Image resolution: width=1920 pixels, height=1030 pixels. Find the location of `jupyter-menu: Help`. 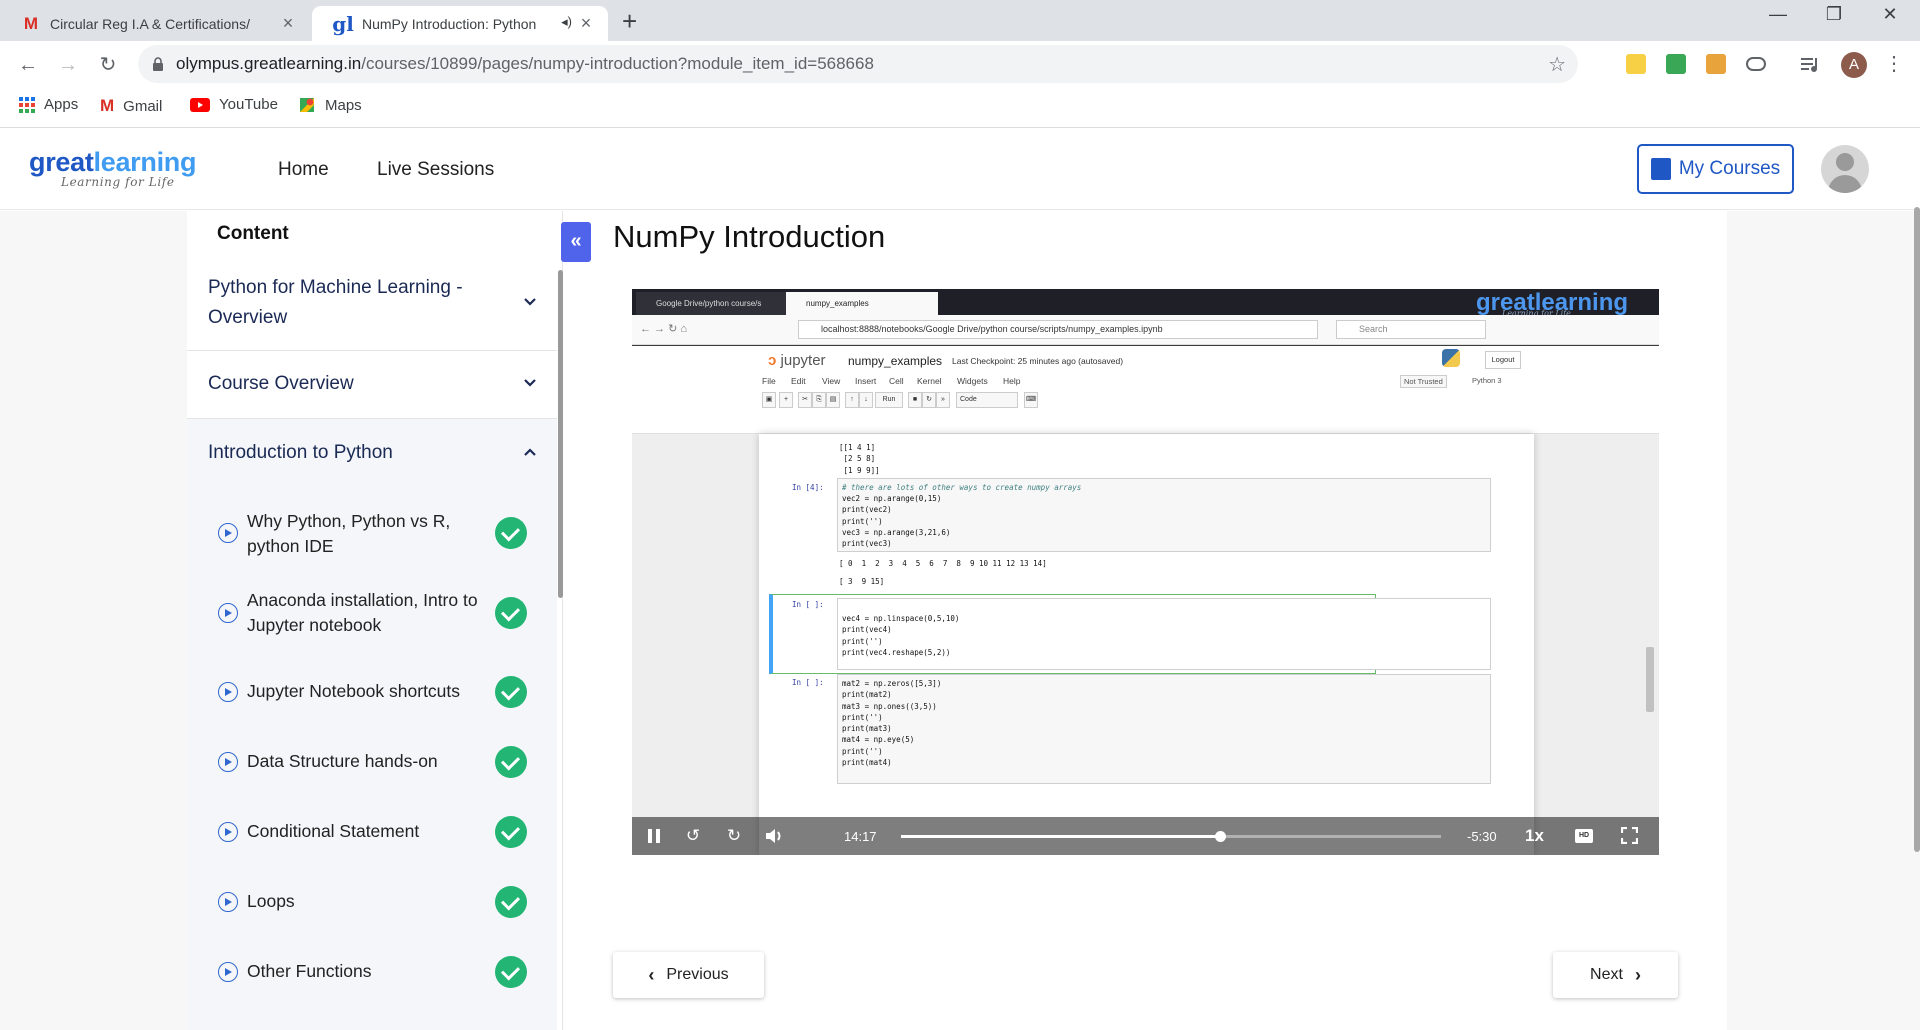

jupyter-menu: Help is located at coordinates (1012, 381).